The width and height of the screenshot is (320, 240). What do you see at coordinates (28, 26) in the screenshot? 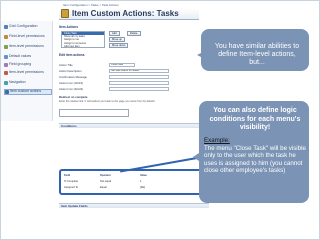
I see `sidebar-item-grid-configuration: Grid Configuration` at bounding box center [28, 26].